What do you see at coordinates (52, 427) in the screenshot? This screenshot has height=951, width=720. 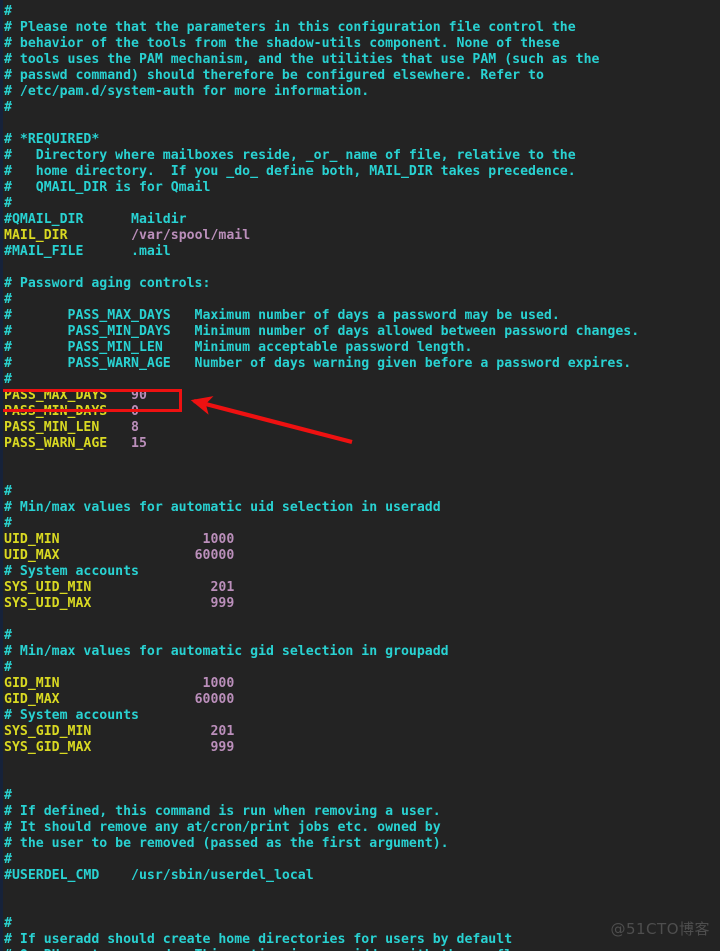 I see `config-key: PASS_MIN_LEN` at bounding box center [52, 427].